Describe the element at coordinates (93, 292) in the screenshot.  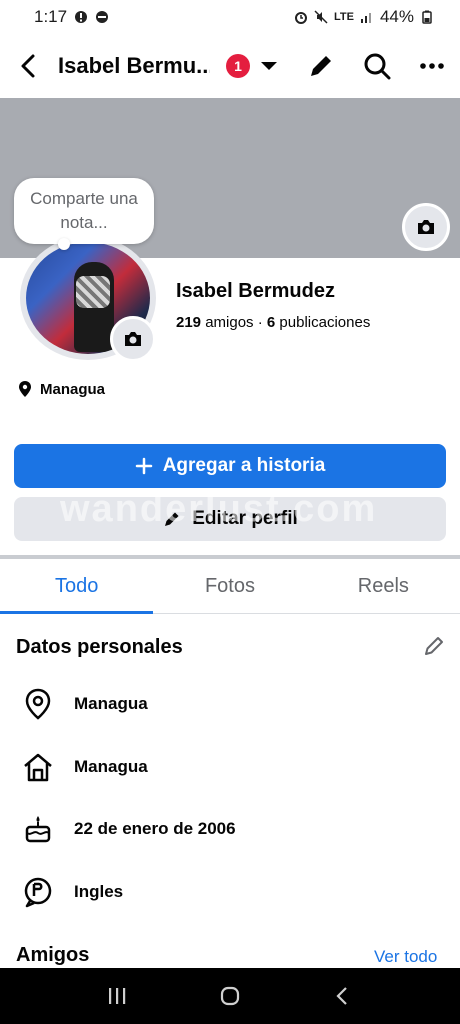
I see `avatar-figure-top` at that location.